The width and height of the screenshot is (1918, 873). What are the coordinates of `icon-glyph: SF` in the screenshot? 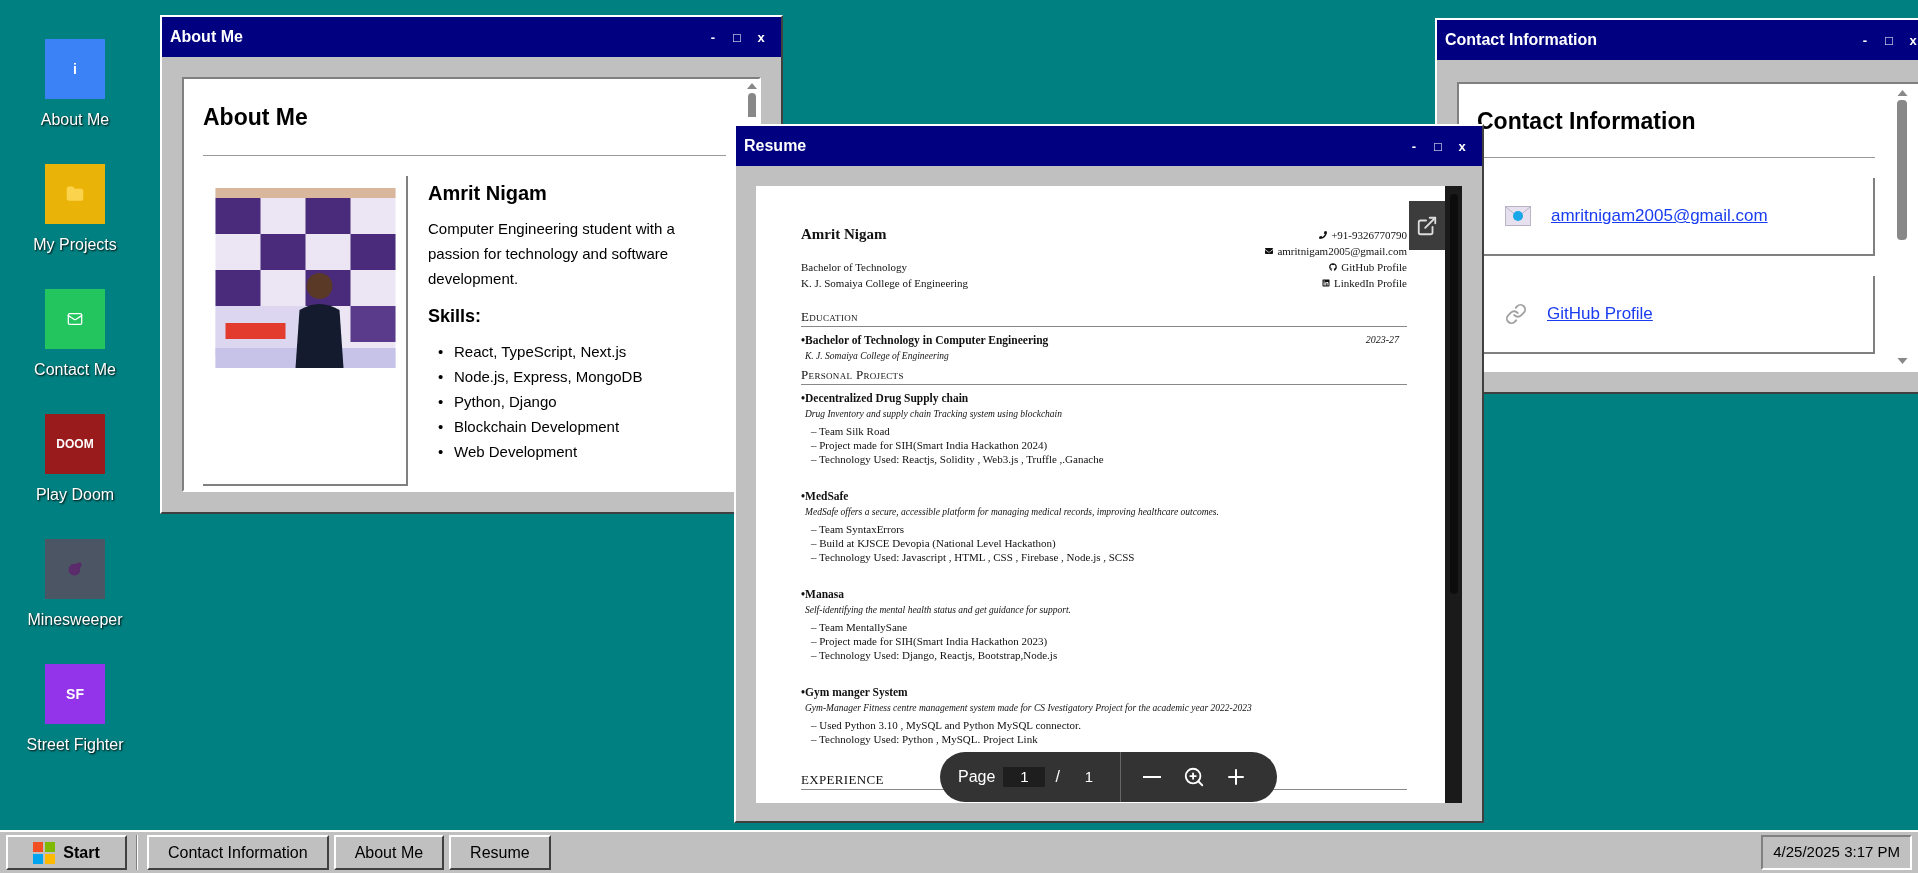 It's located at (75, 694).